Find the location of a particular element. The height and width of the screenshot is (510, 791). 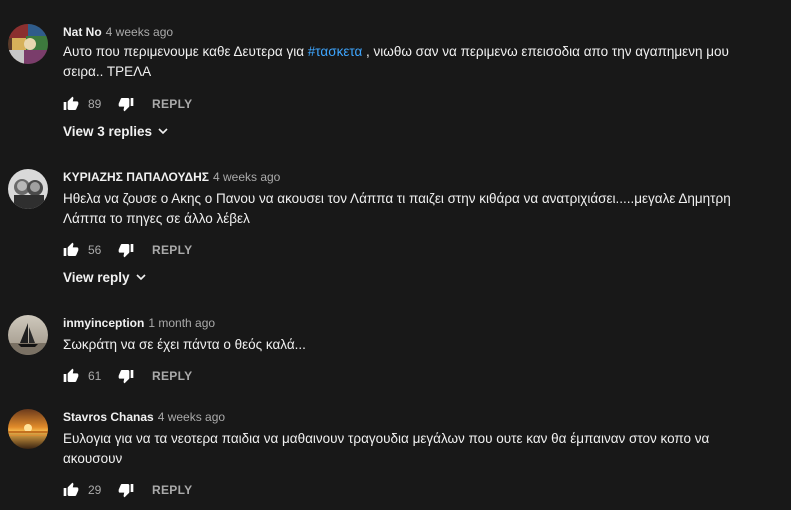

view-replies-button: View reply is located at coordinates (105, 277).